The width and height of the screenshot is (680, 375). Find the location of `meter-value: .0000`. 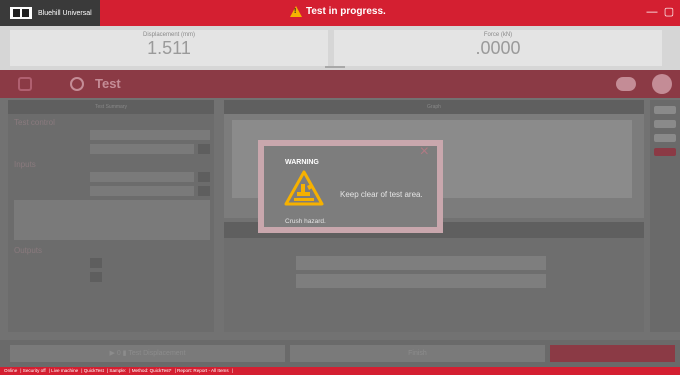

meter-value: .0000 is located at coordinates (498, 48).